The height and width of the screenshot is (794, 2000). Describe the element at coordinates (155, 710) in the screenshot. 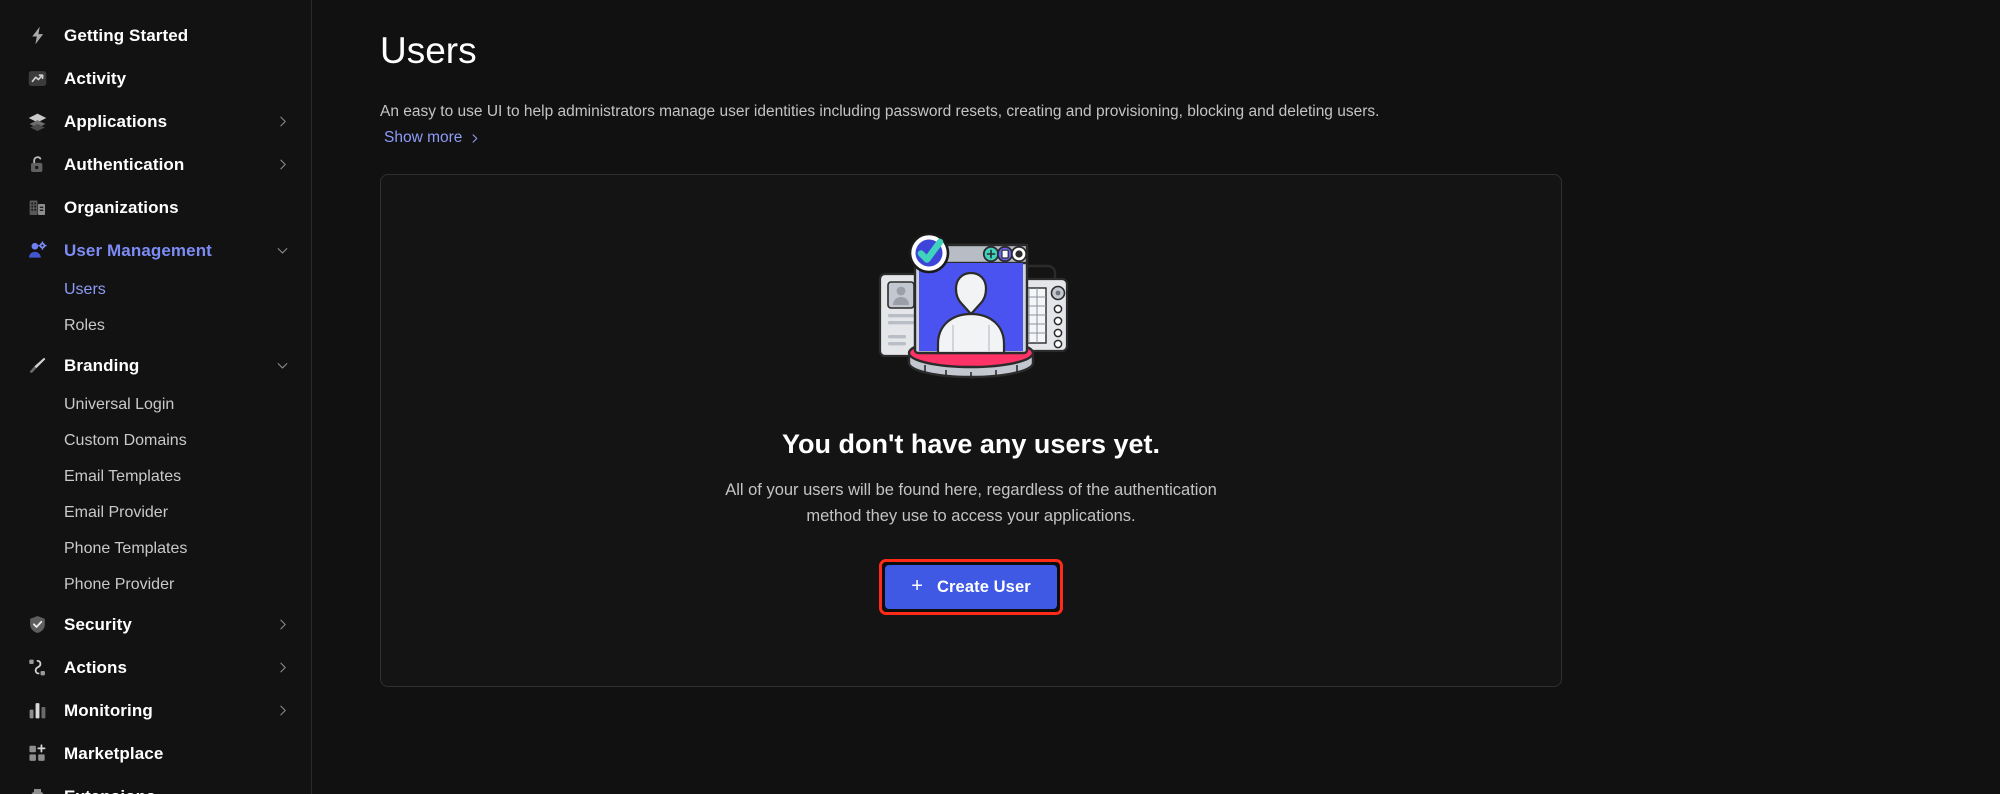

I see `sidebar-item-monitoring: Monitoring` at that location.